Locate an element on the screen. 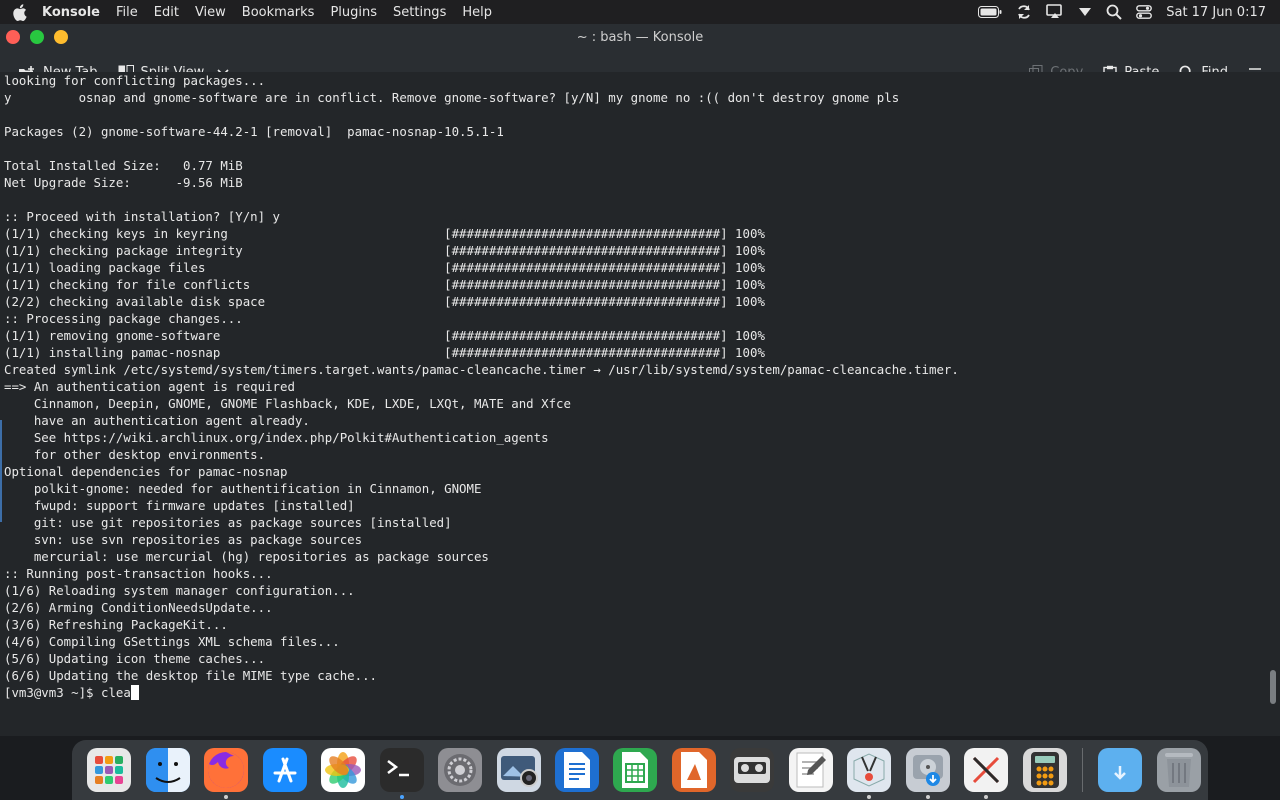 The height and width of the screenshot is (800, 1280). downloads-folder-icon is located at coordinates (1120, 770).